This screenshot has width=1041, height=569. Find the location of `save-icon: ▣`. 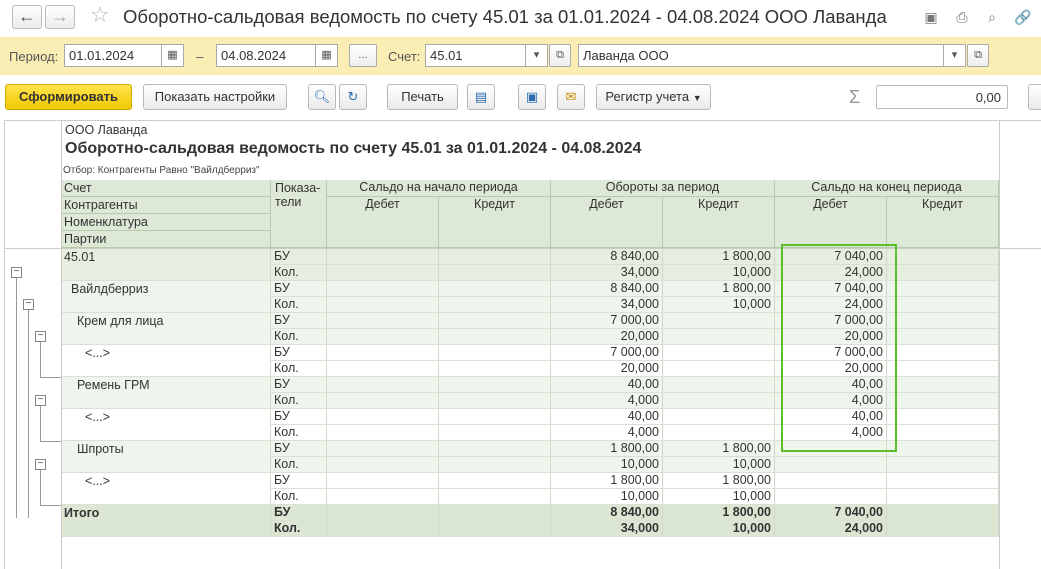

save-icon: ▣ is located at coordinates (931, 17).